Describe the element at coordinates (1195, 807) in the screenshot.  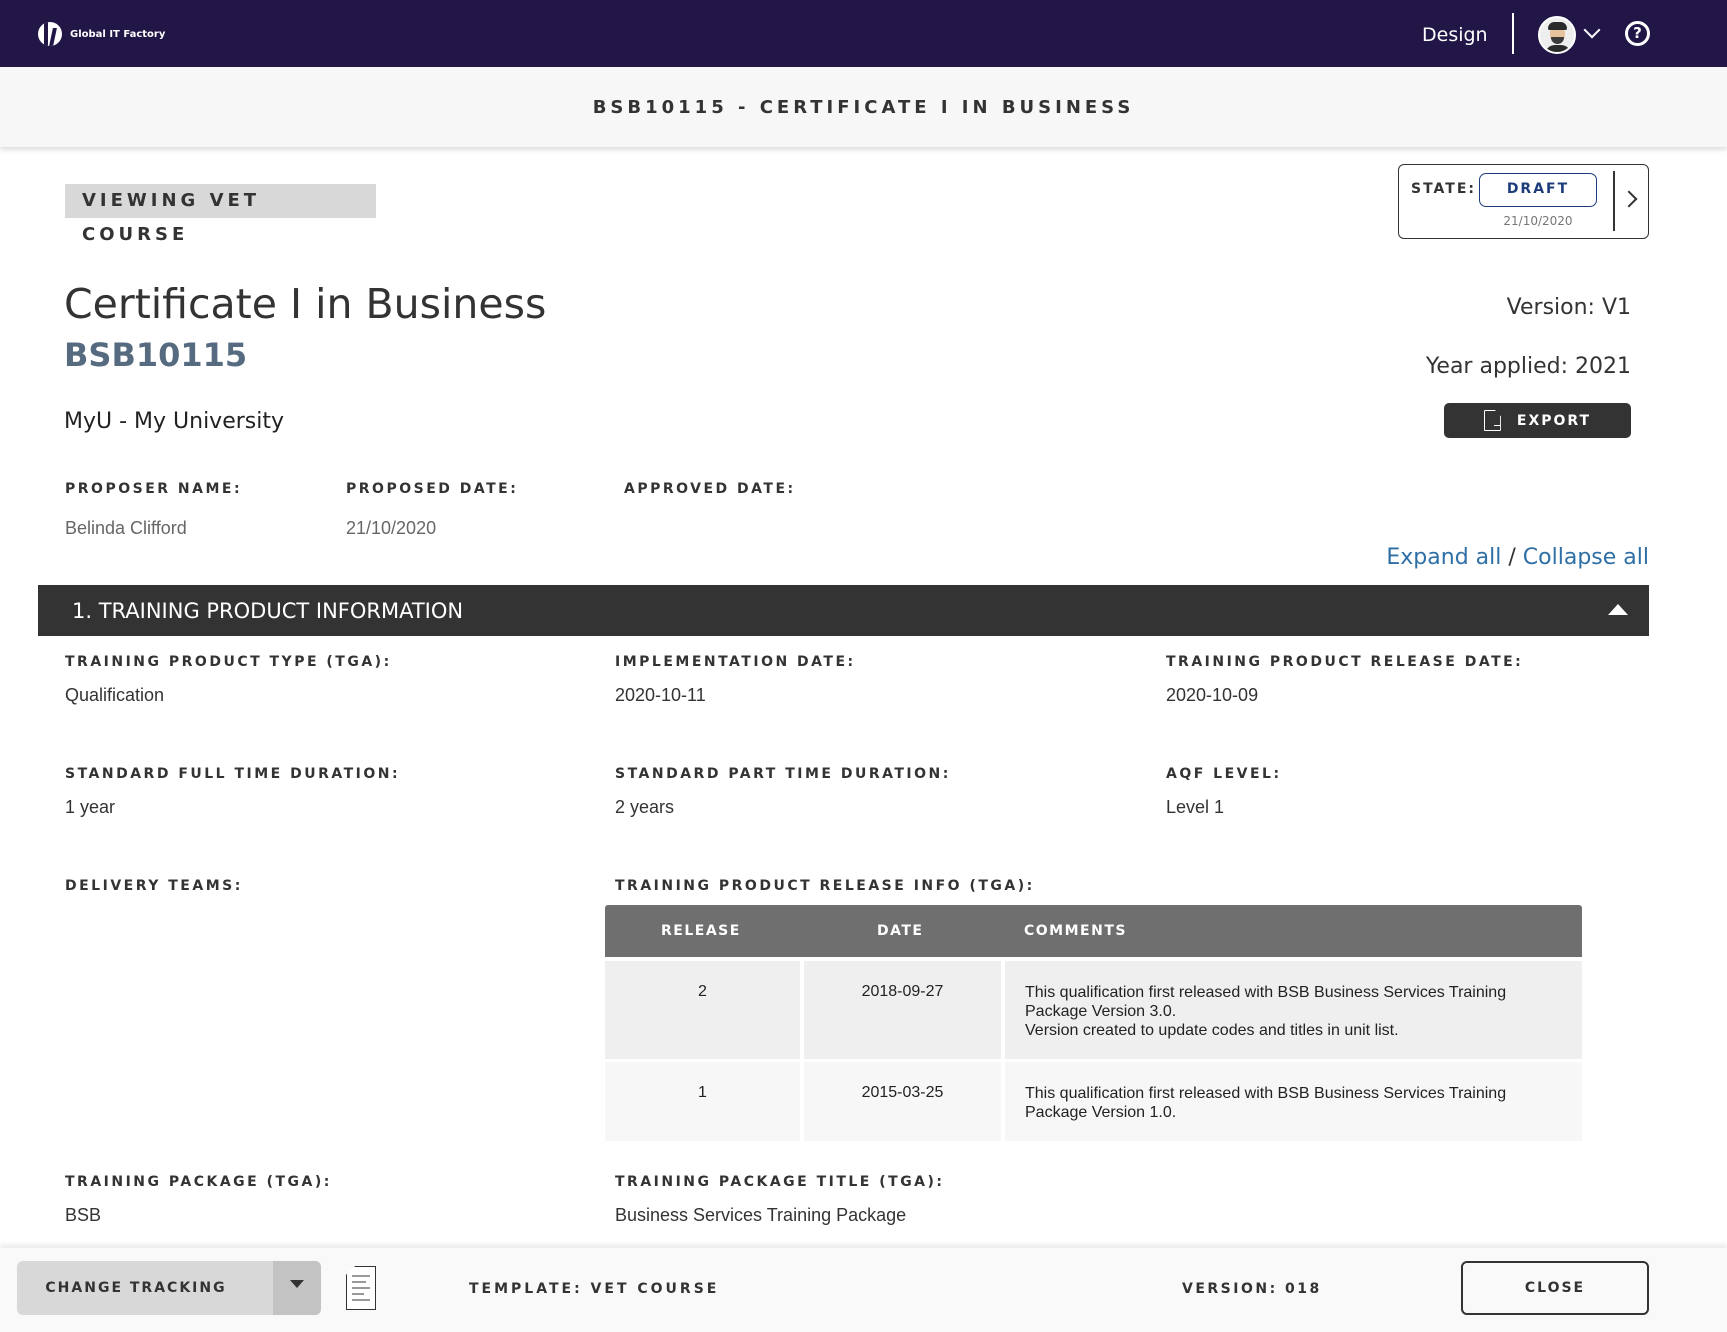
I see `aqf-level-value: Level 1` at that location.